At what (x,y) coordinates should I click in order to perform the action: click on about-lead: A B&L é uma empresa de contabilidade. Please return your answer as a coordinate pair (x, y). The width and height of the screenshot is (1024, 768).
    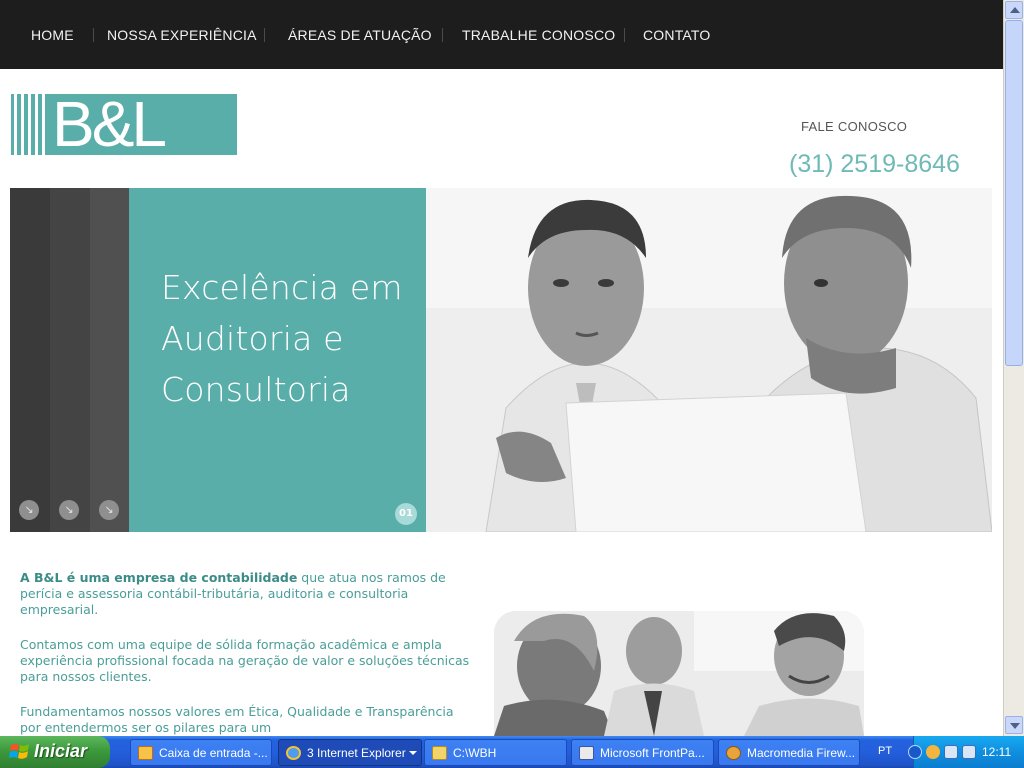
    Looking at the image, I should click on (159, 577).